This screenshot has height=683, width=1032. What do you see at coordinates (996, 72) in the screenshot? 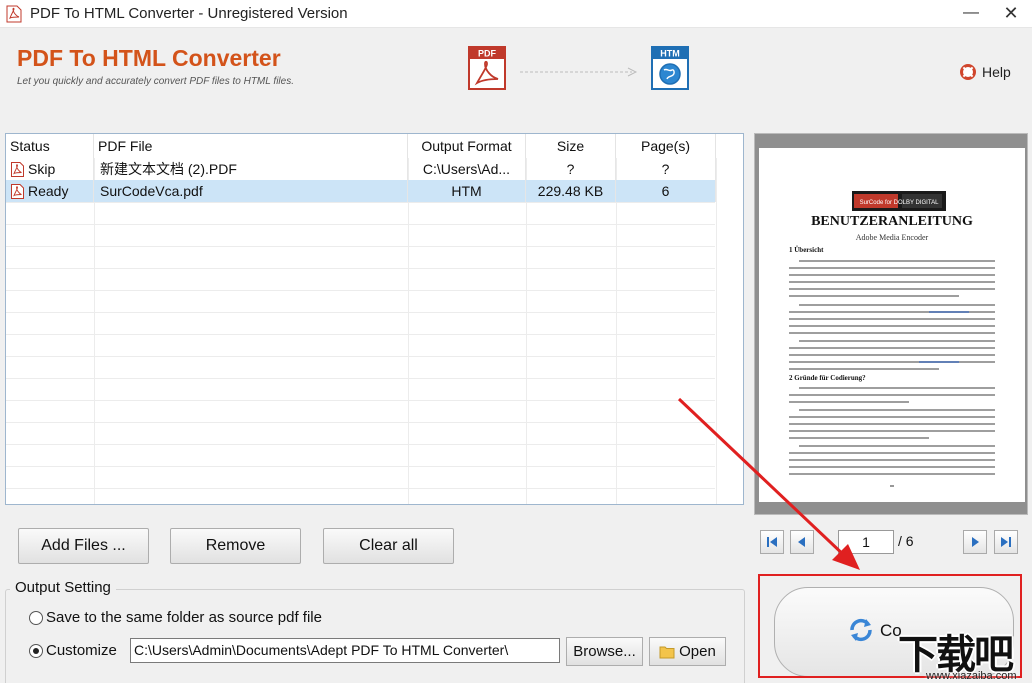
I see `help-label: Help` at bounding box center [996, 72].